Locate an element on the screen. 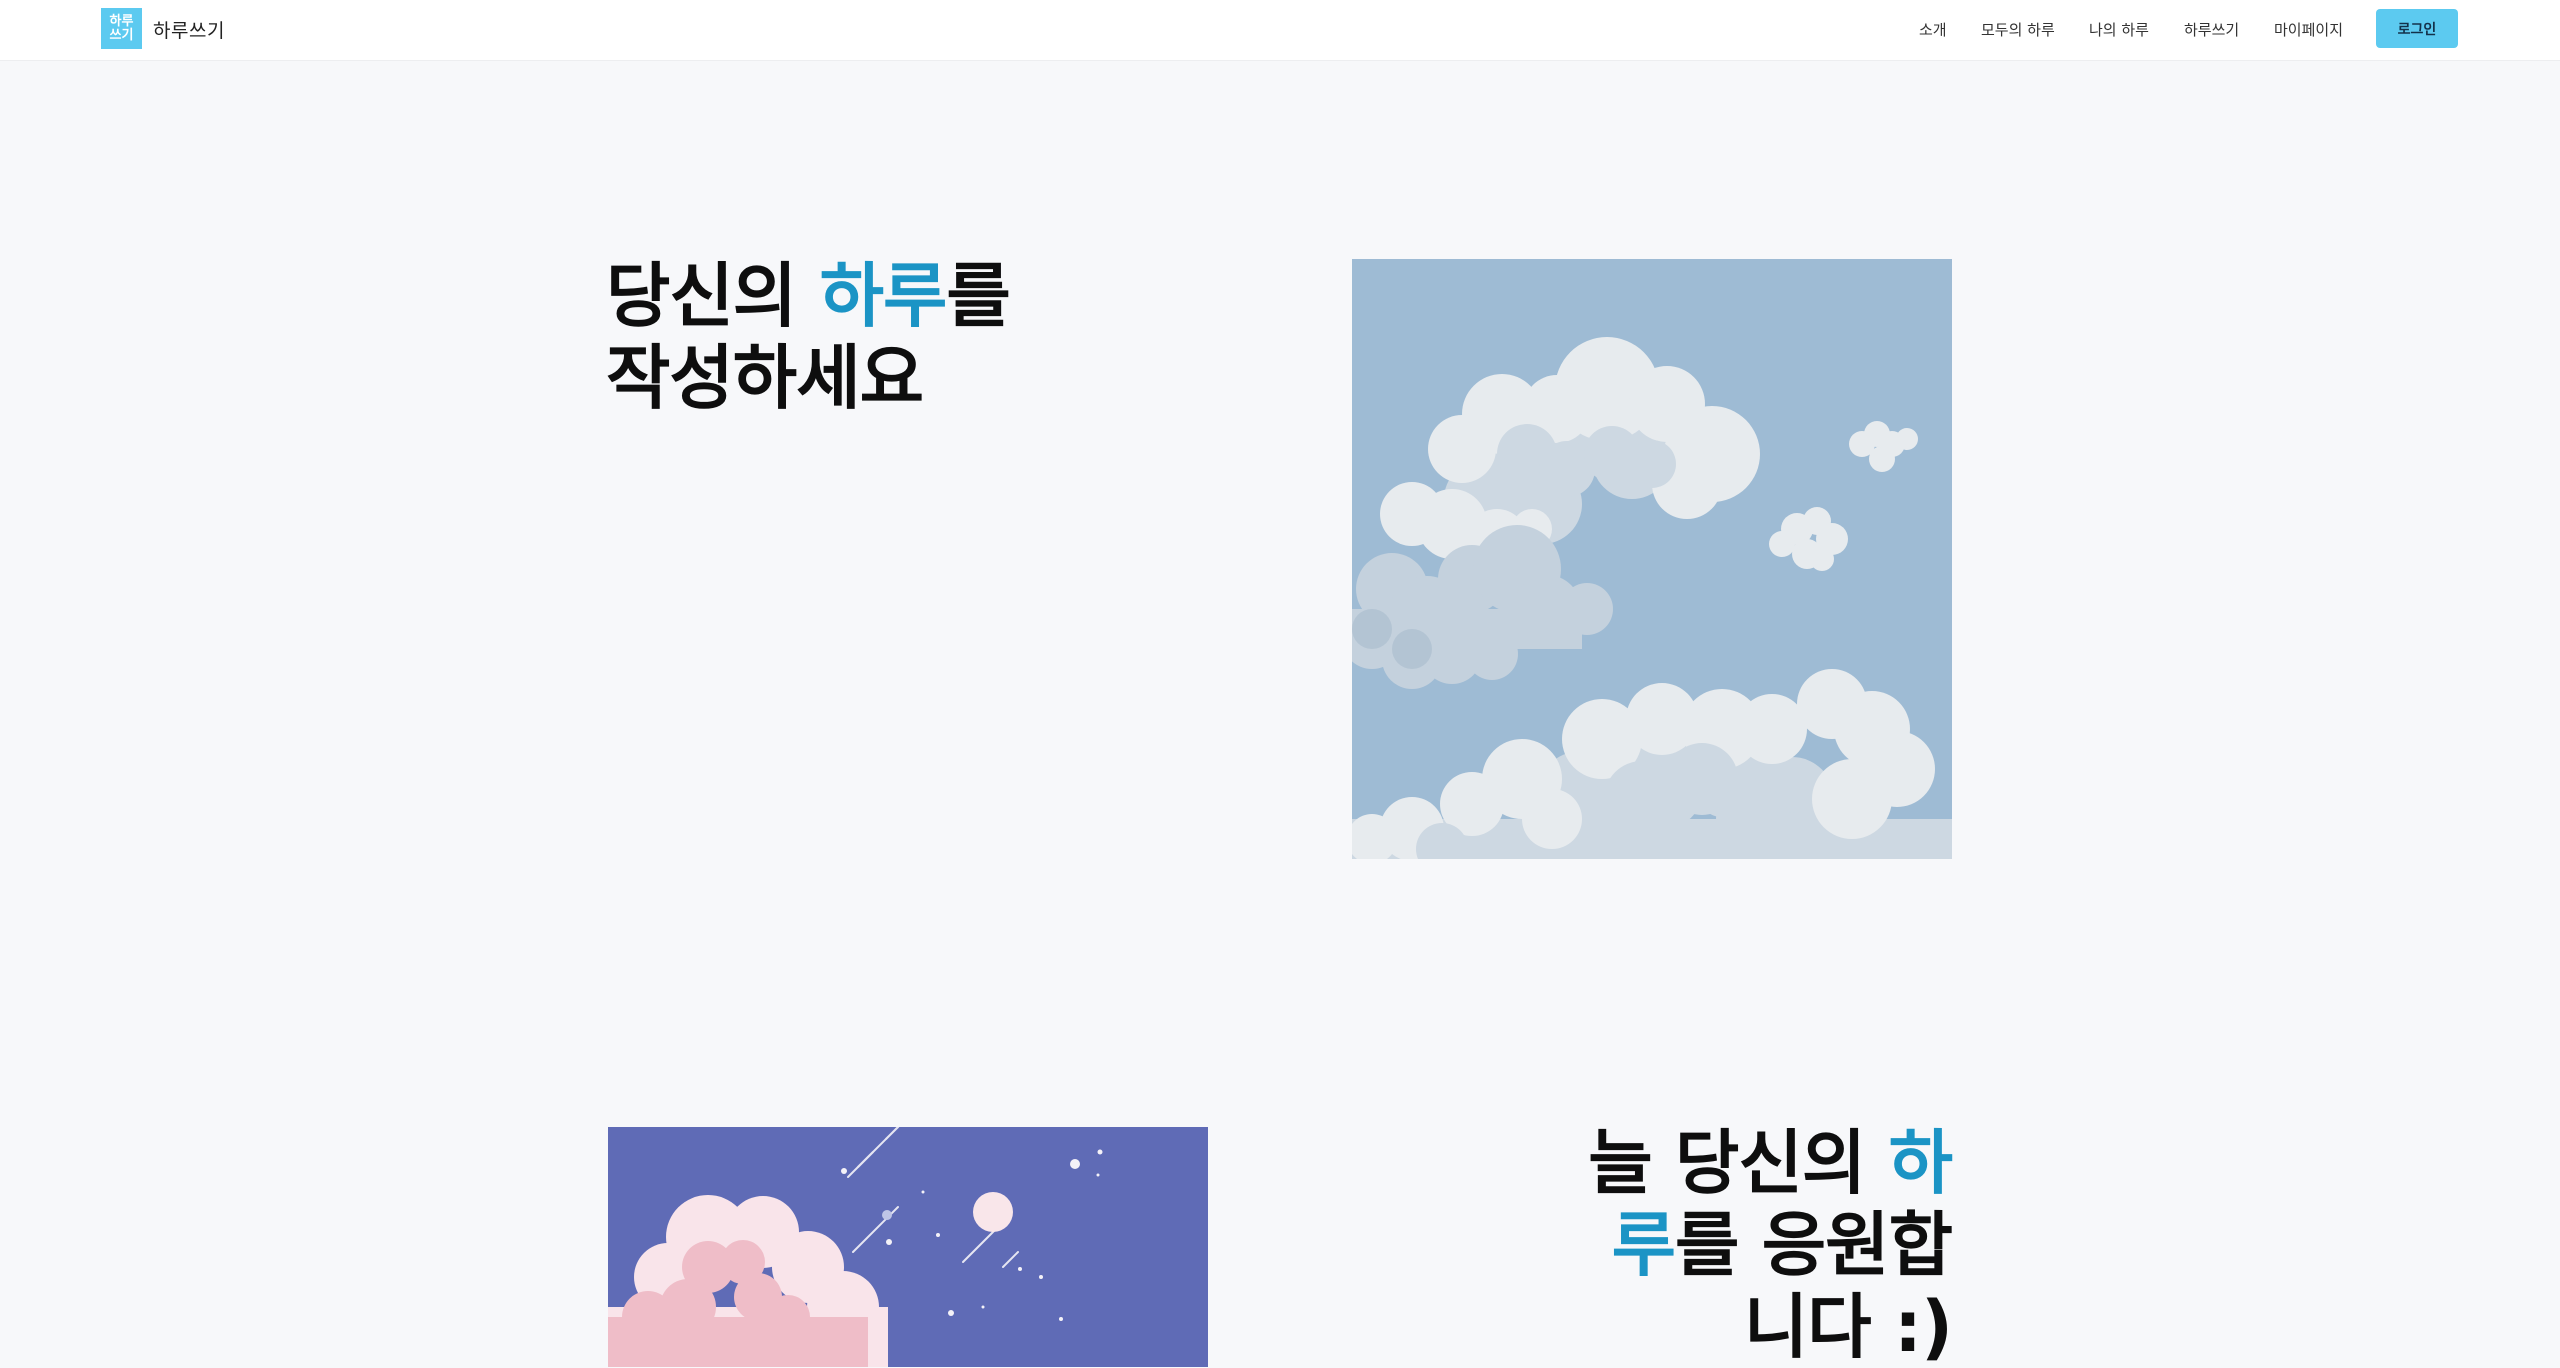  section2-headline: 늘 당신의 하 루를 응원합 니다 :) is located at coordinates (1766, 1245).